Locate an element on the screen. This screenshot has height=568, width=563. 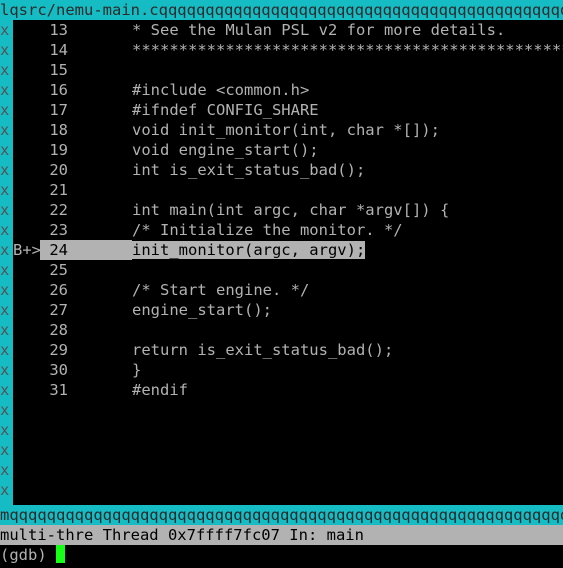
text-cursor is located at coordinates (60, 554).